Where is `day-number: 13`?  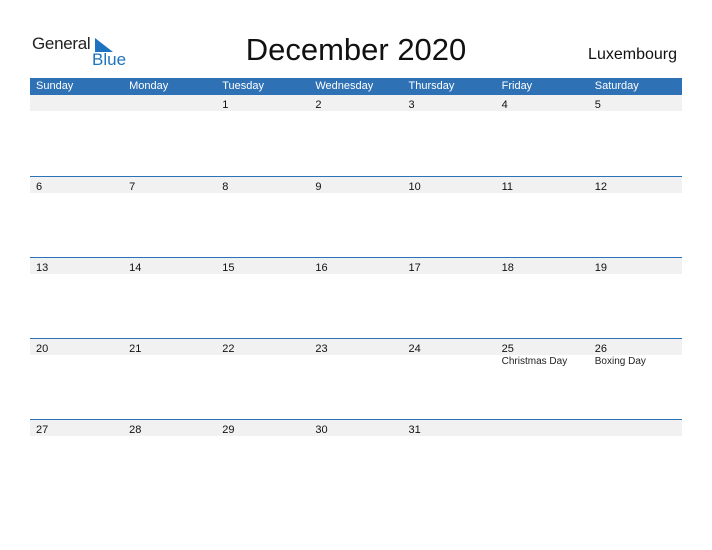 day-number: 13 is located at coordinates (42, 268).